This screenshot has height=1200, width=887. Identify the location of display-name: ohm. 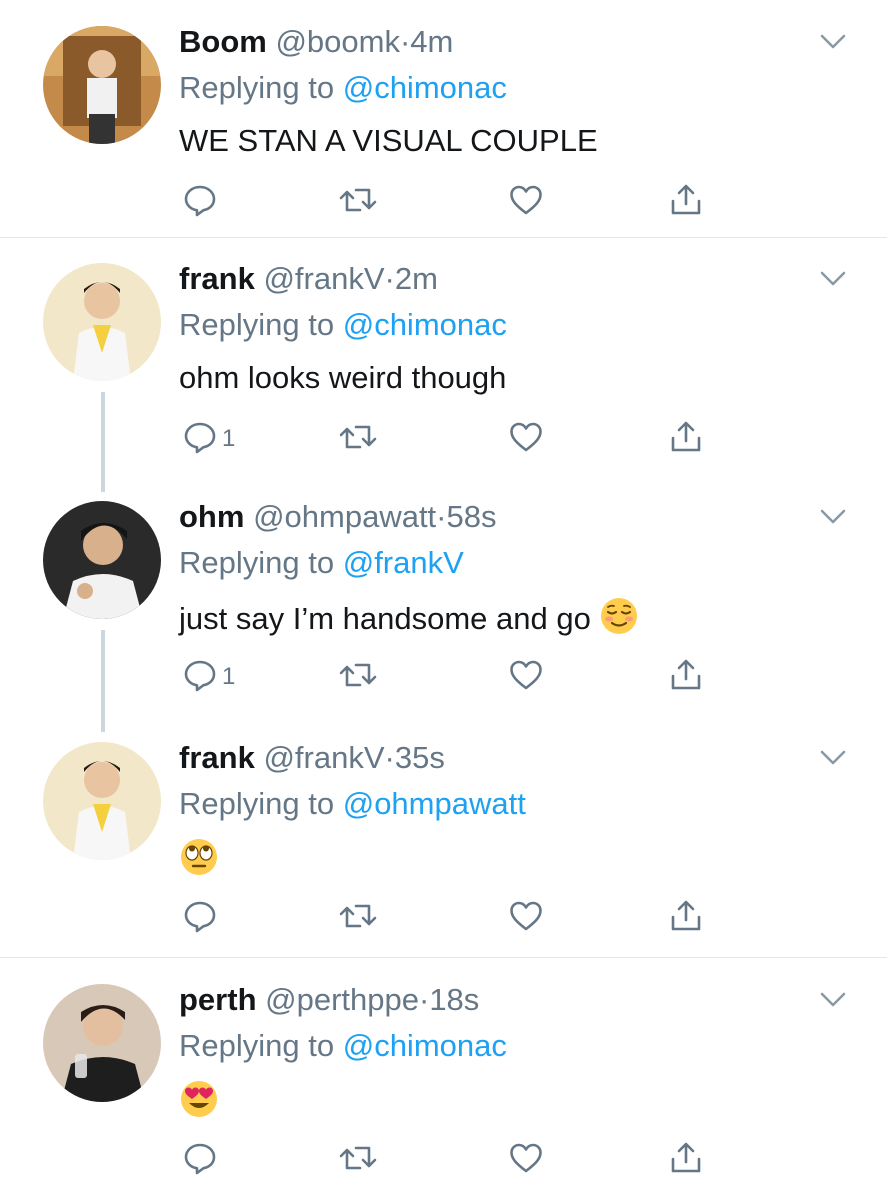
(211, 516).